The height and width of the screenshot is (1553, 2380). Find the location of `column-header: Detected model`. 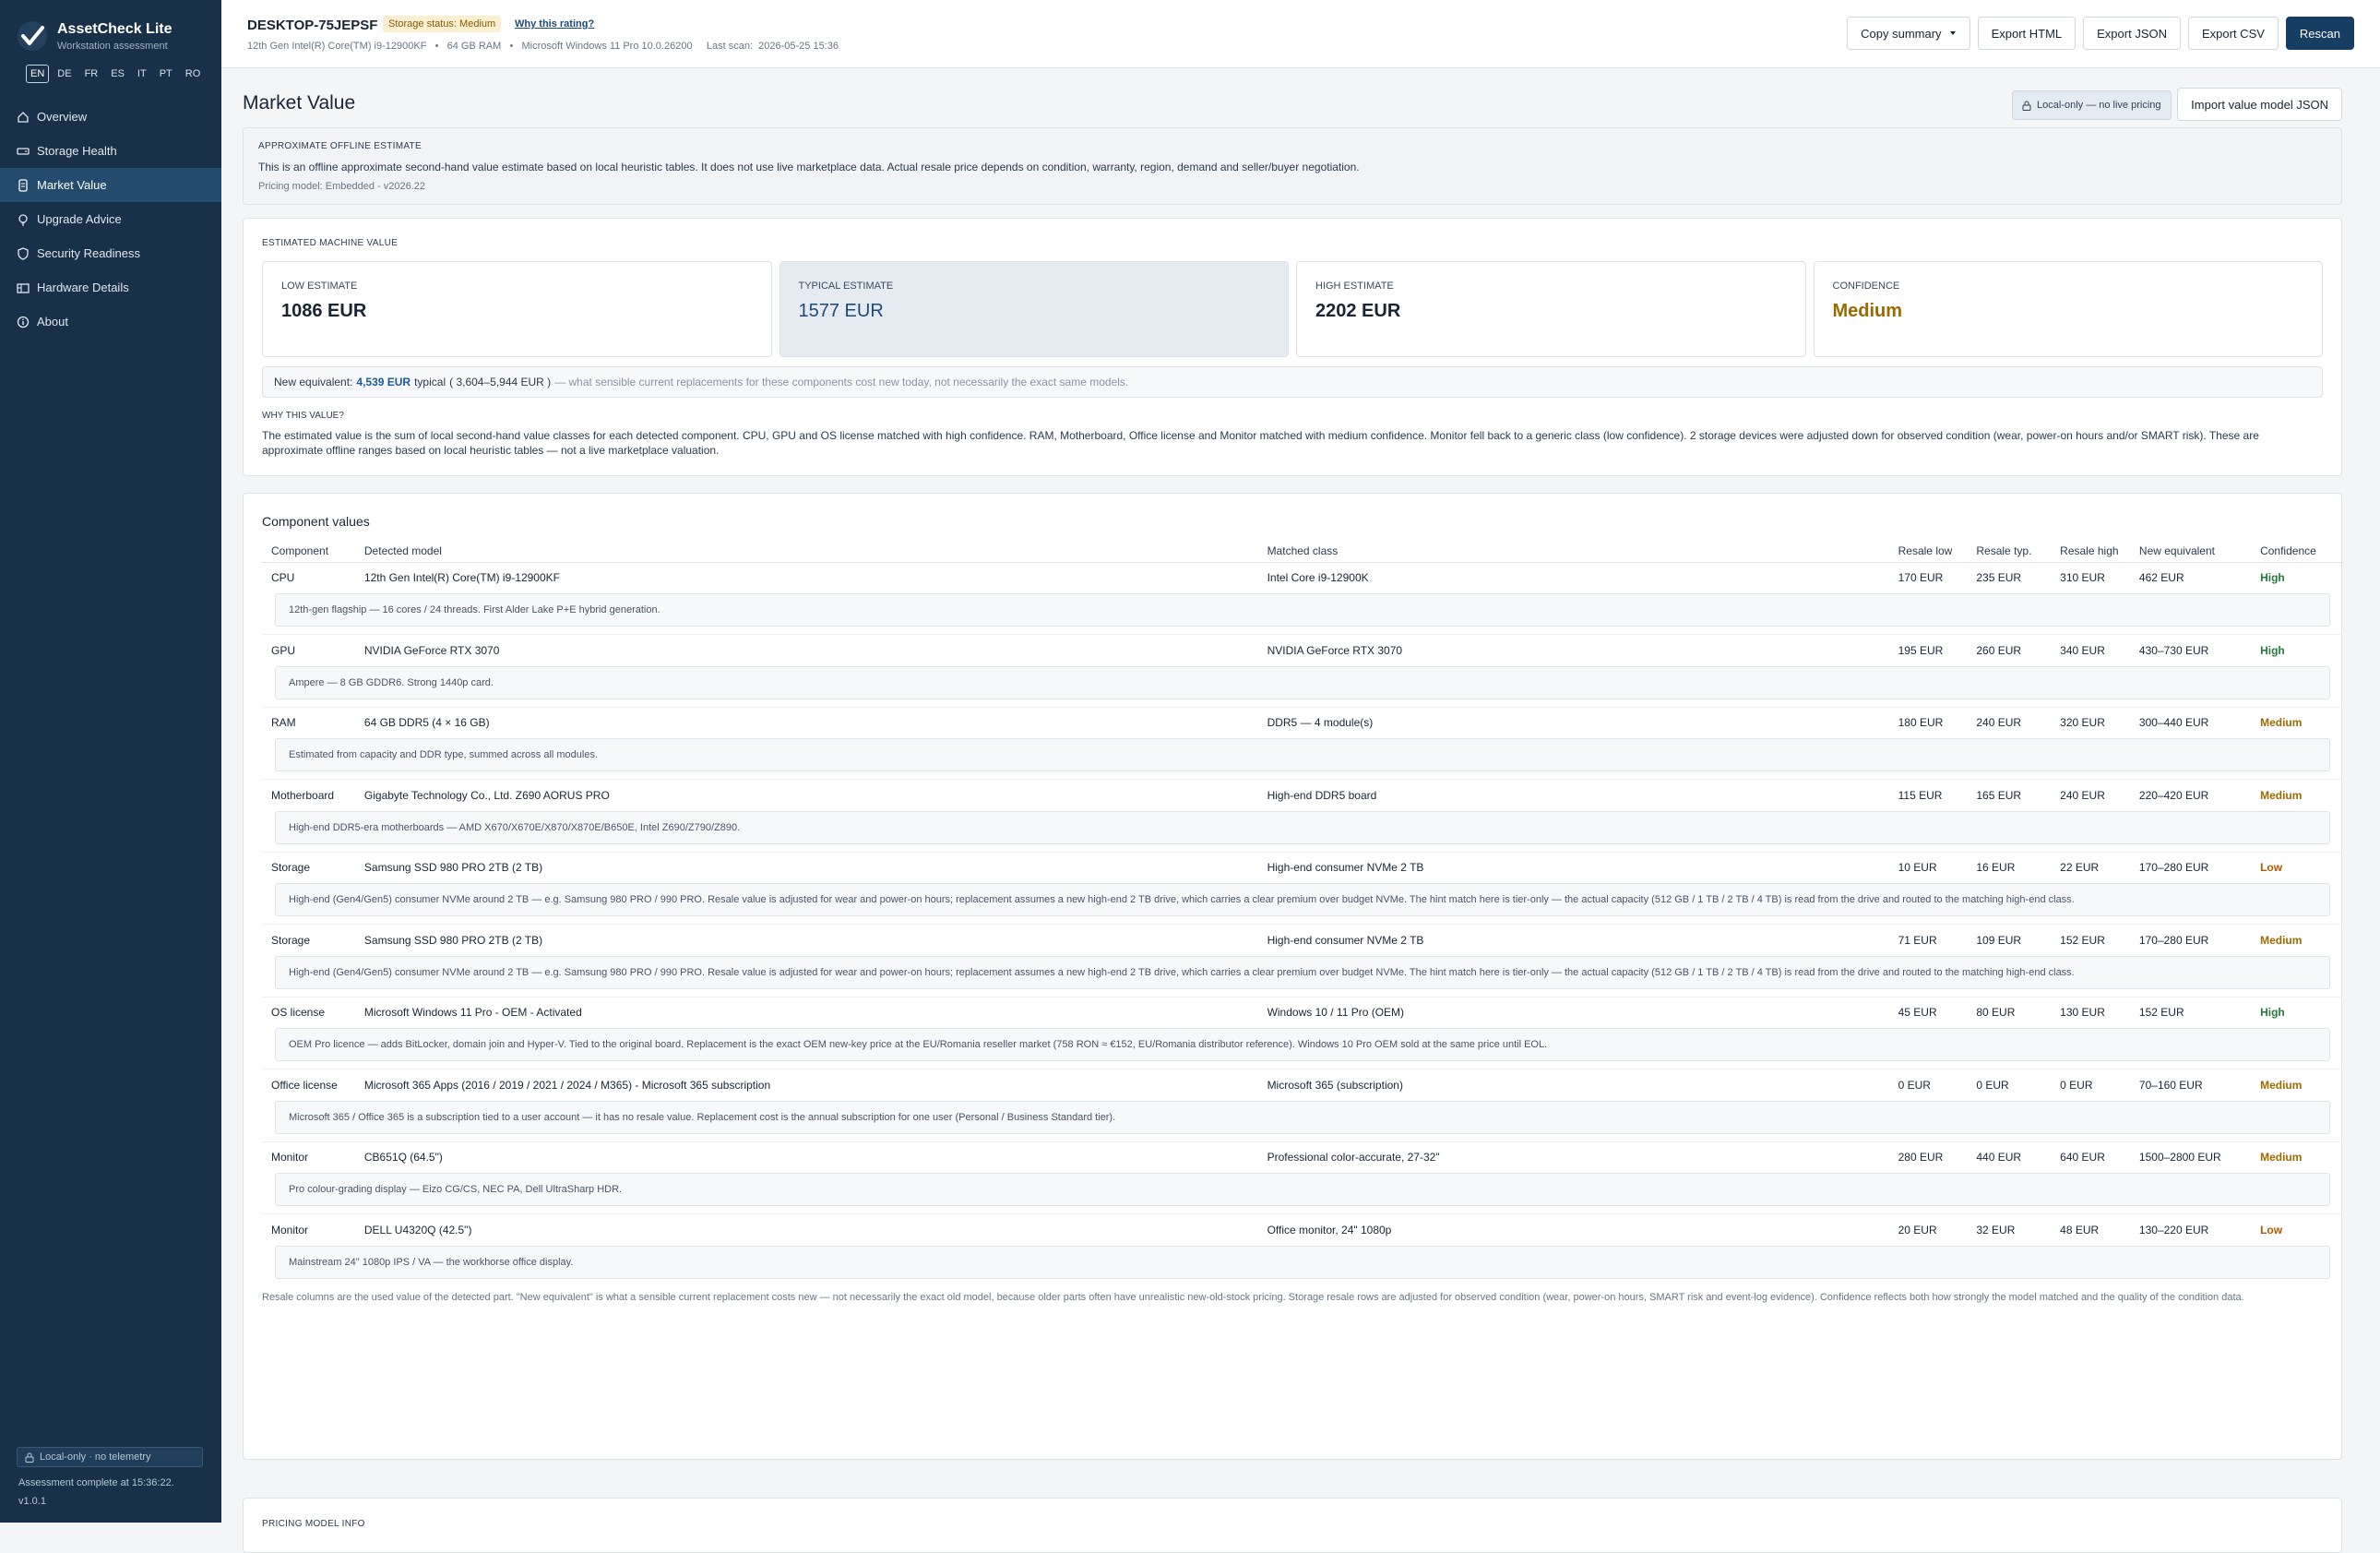

column-header: Detected model is located at coordinates (806, 551).